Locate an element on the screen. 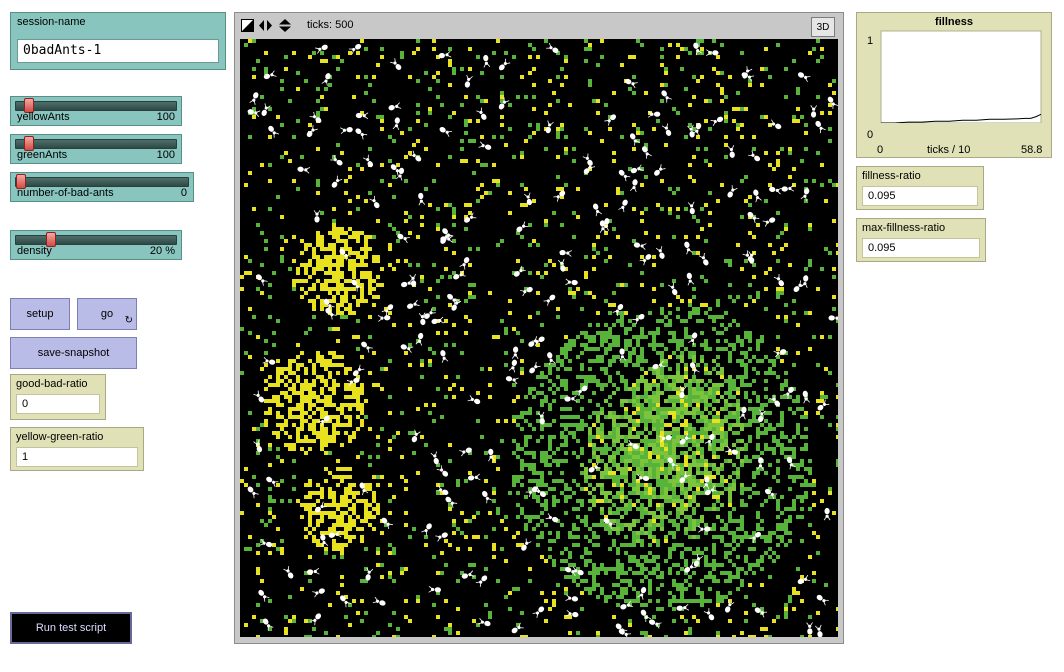 The image size is (1064, 672). plot-ymin-label: 0 is located at coordinates (870, 135).